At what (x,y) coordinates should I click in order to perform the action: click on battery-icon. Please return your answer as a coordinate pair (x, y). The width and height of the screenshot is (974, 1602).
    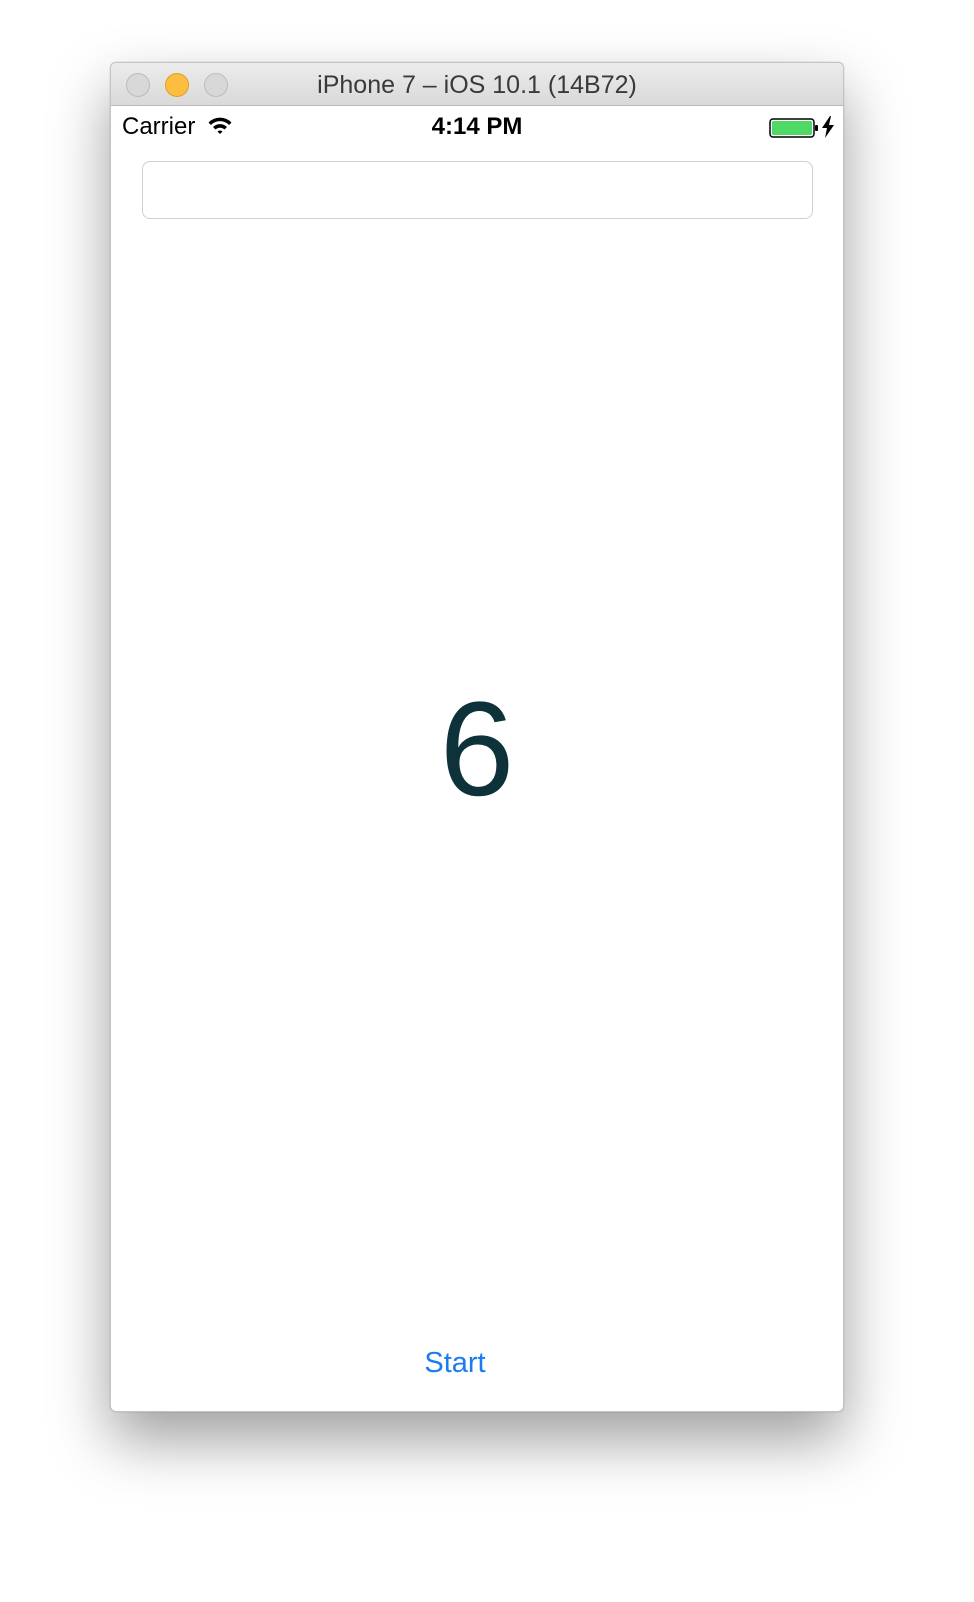
    Looking at the image, I should click on (794, 130).